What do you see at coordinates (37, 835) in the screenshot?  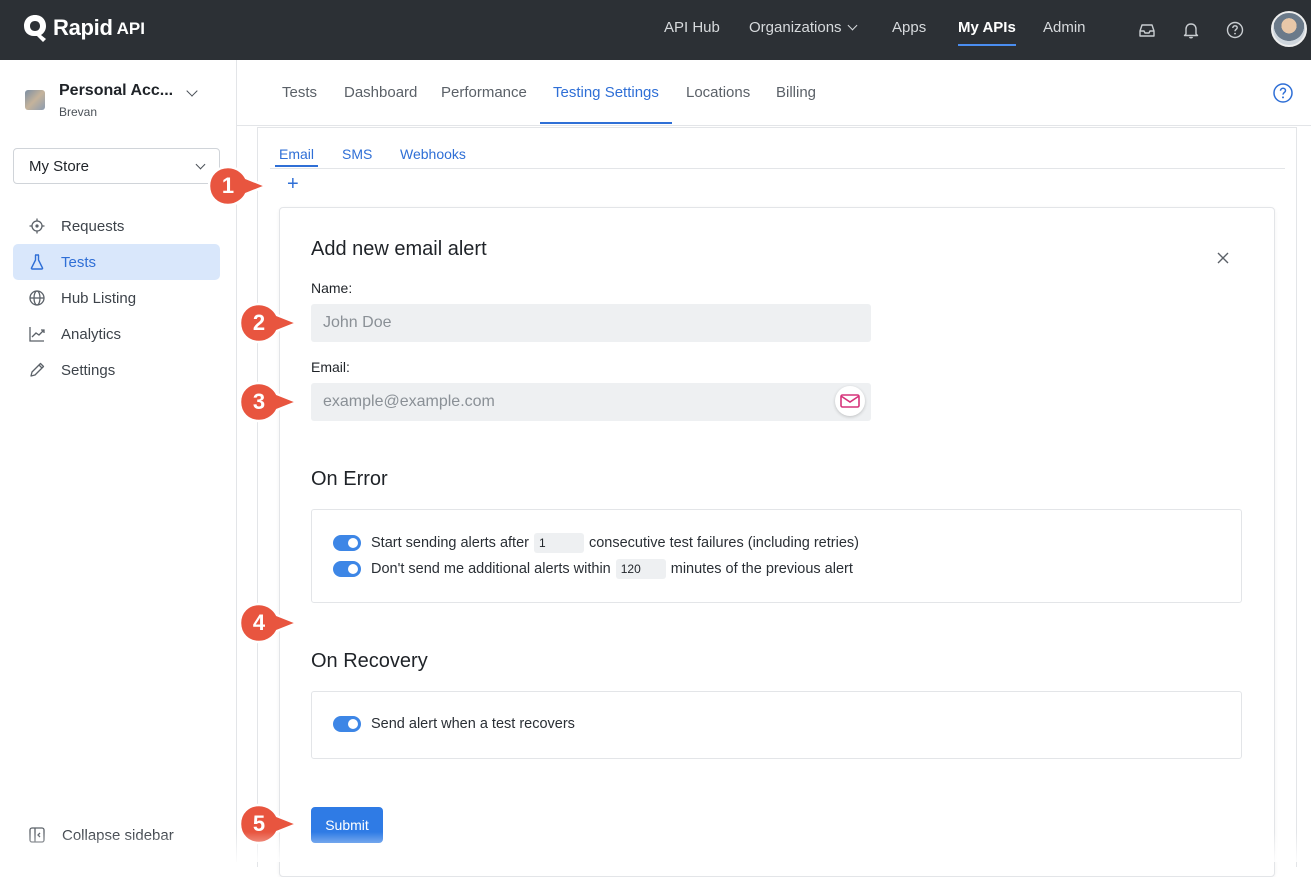 I see `collapse-sidebar-icon` at bounding box center [37, 835].